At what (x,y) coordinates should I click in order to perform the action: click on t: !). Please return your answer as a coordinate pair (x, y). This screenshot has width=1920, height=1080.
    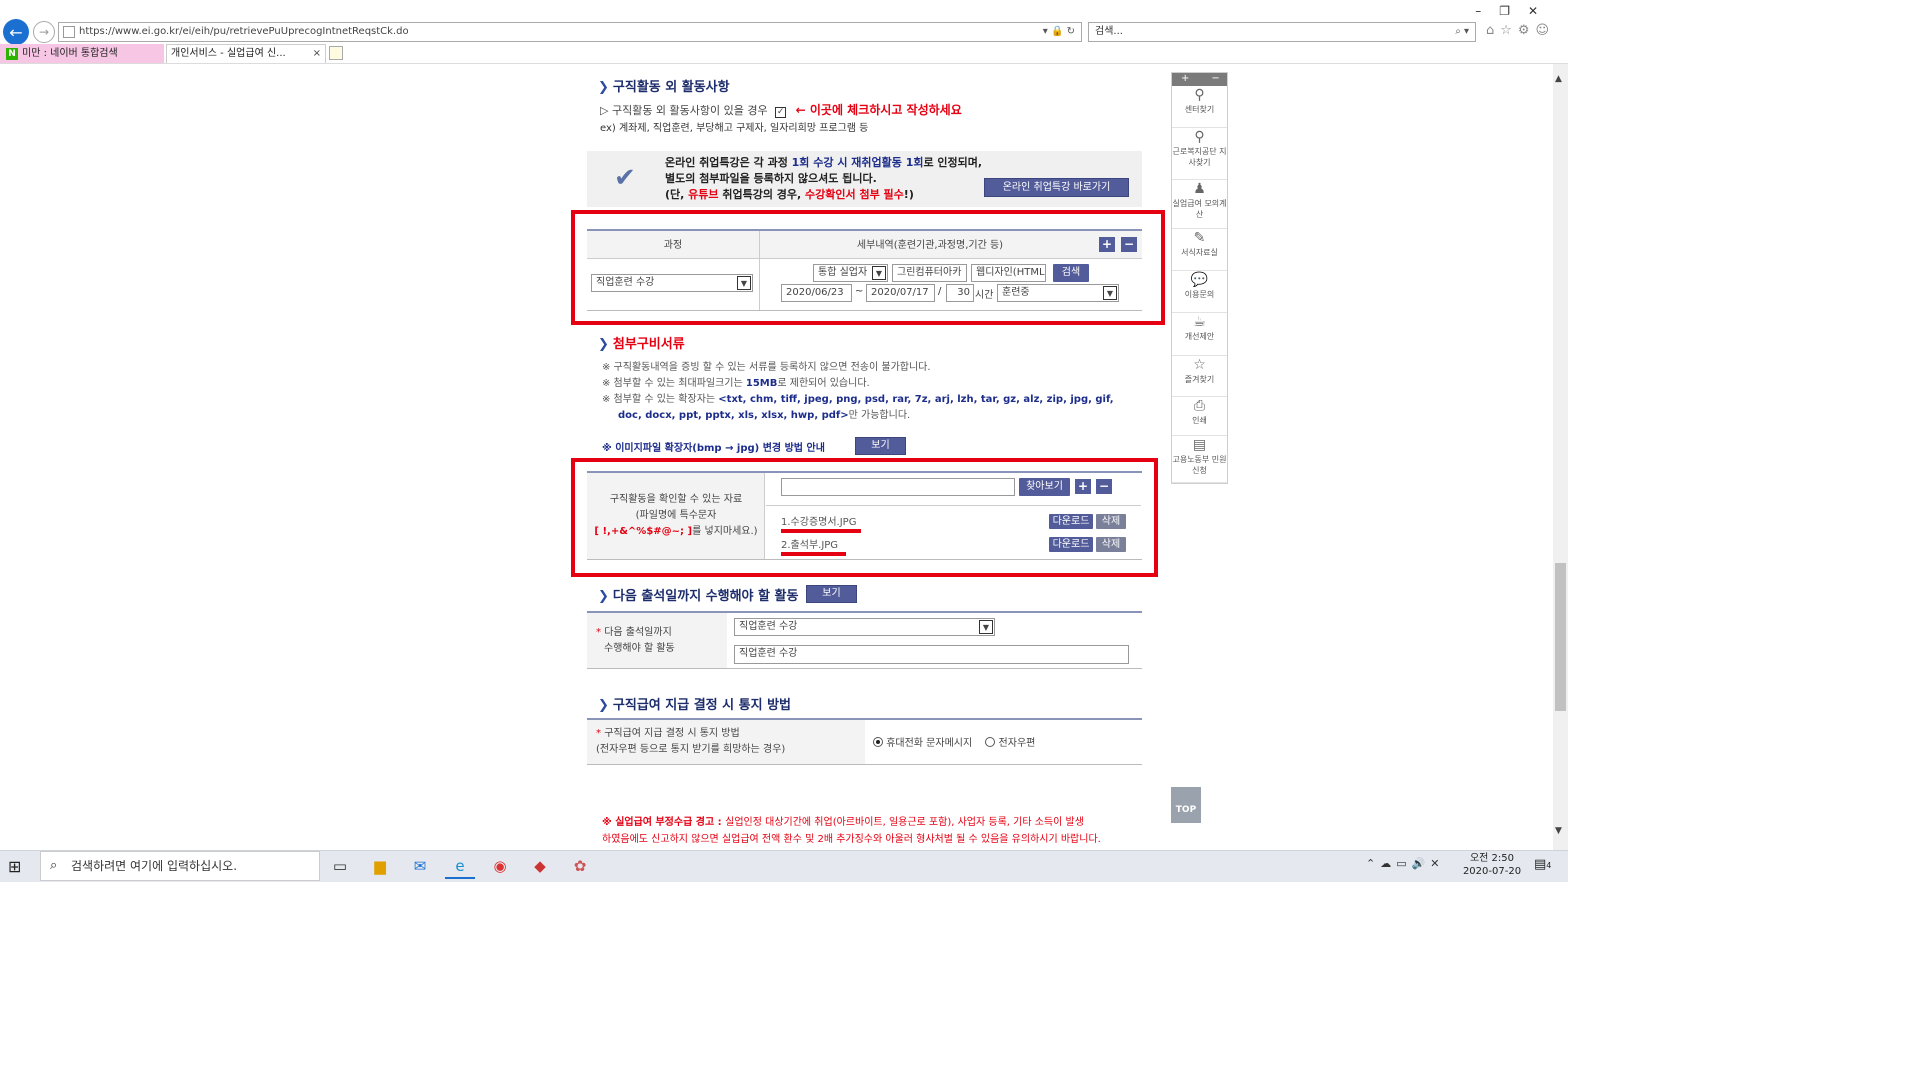
    Looking at the image, I should click on (908, 194).